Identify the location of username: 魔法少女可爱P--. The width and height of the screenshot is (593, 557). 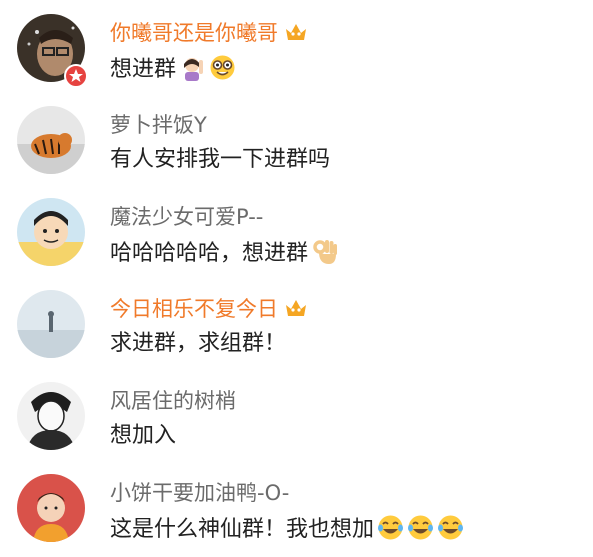
(186, 217).